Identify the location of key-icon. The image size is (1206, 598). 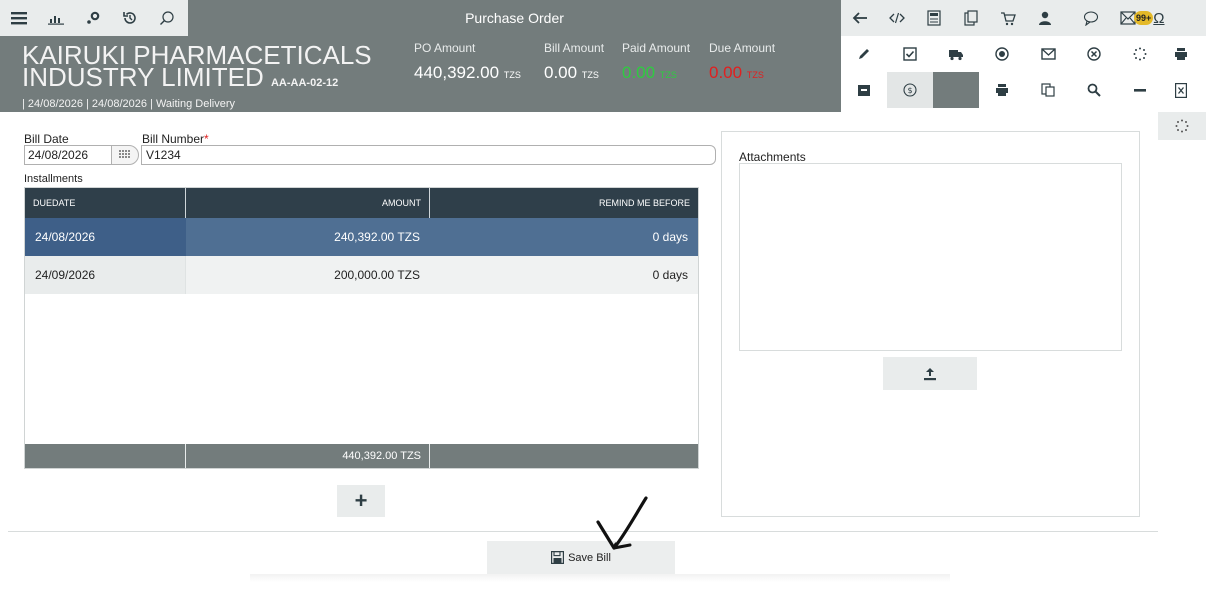
(92, 18).